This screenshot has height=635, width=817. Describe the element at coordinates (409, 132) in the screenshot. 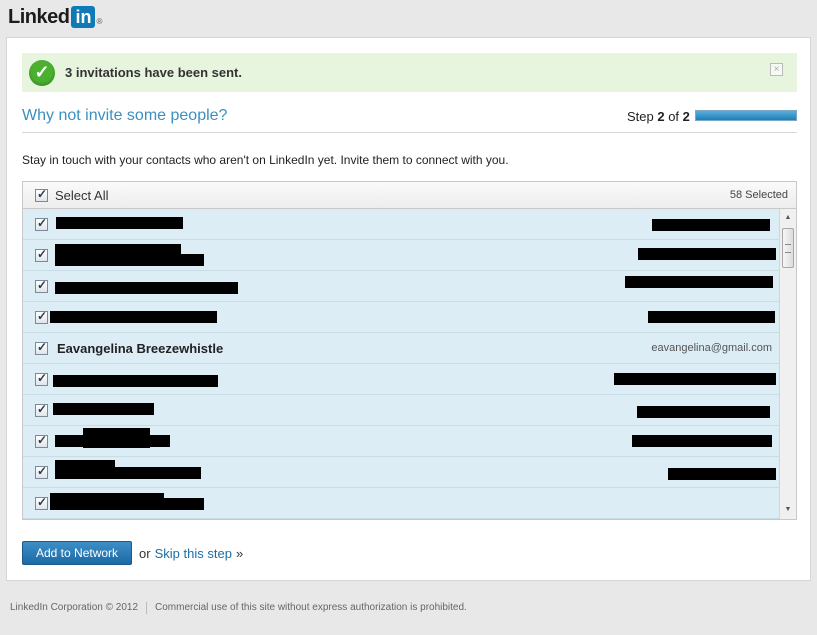

I see `divider` at that location.